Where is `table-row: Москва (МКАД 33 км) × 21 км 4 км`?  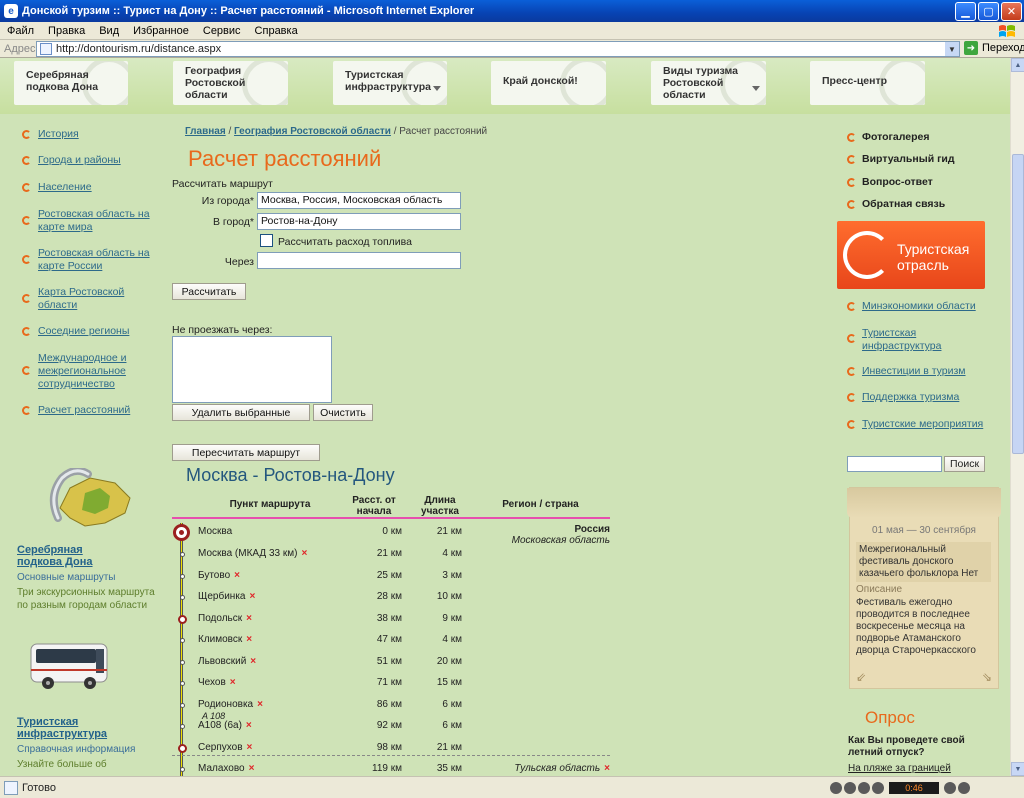 table-row: Москва (МКАД 33 км) × 21 км 4 км is located at coordinates (392, 555).